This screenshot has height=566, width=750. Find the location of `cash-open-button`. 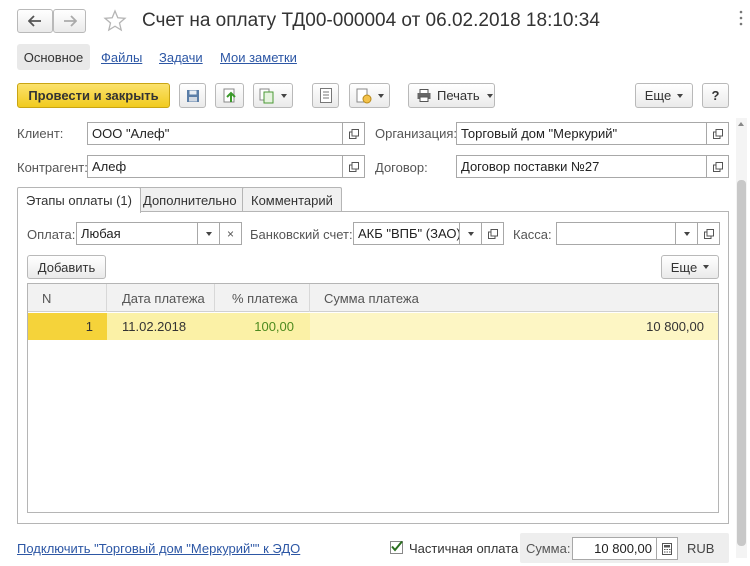

cash-open-button is located at coordinates (709, 233).